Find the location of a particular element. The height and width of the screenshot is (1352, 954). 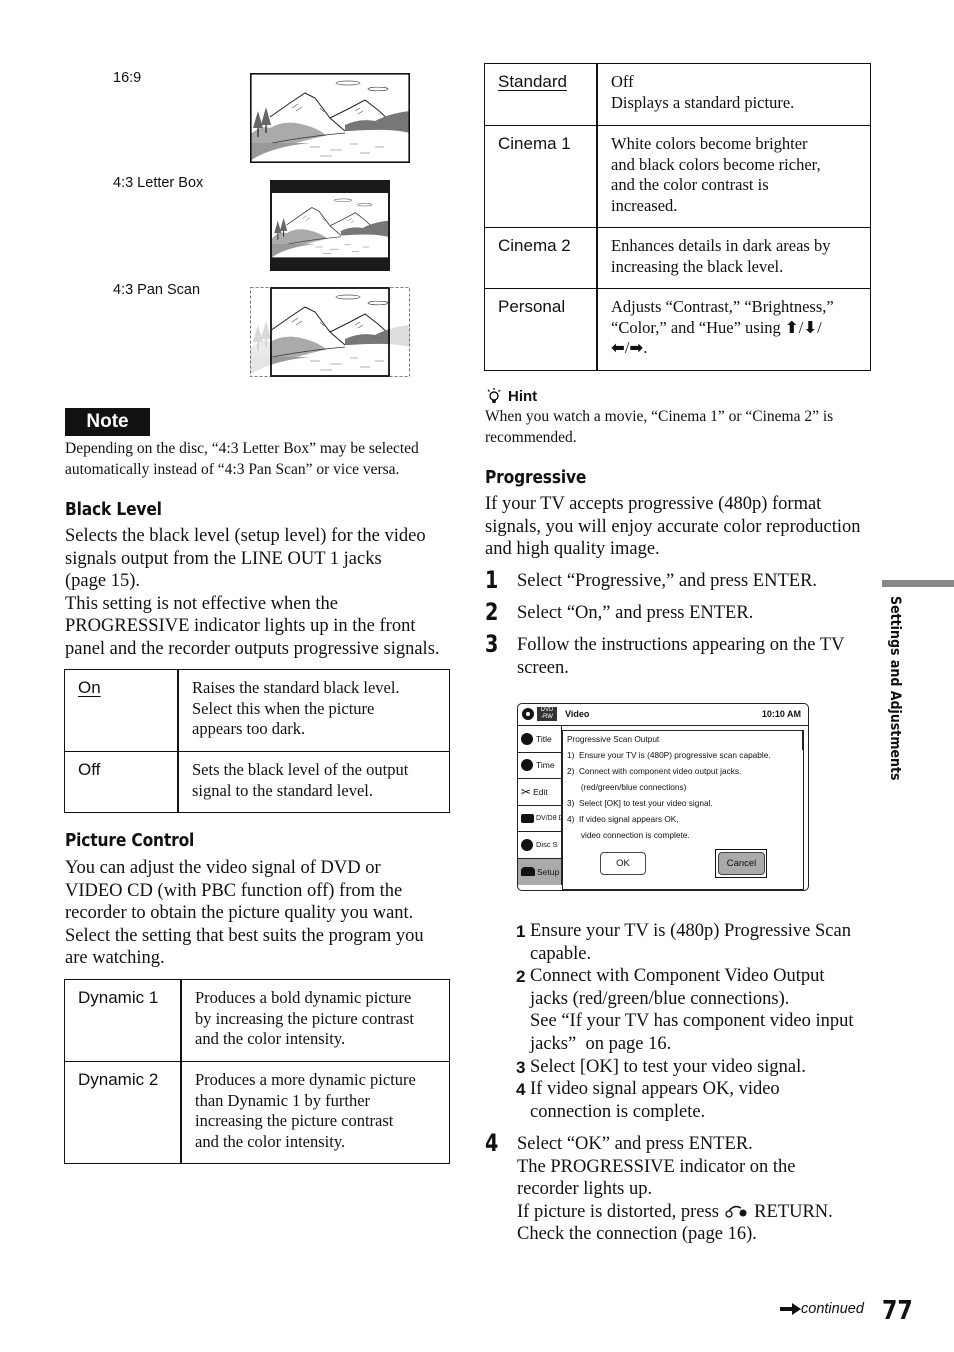

step-text: Select “On,” and press ENTER. is located at coordinates (635, 613).